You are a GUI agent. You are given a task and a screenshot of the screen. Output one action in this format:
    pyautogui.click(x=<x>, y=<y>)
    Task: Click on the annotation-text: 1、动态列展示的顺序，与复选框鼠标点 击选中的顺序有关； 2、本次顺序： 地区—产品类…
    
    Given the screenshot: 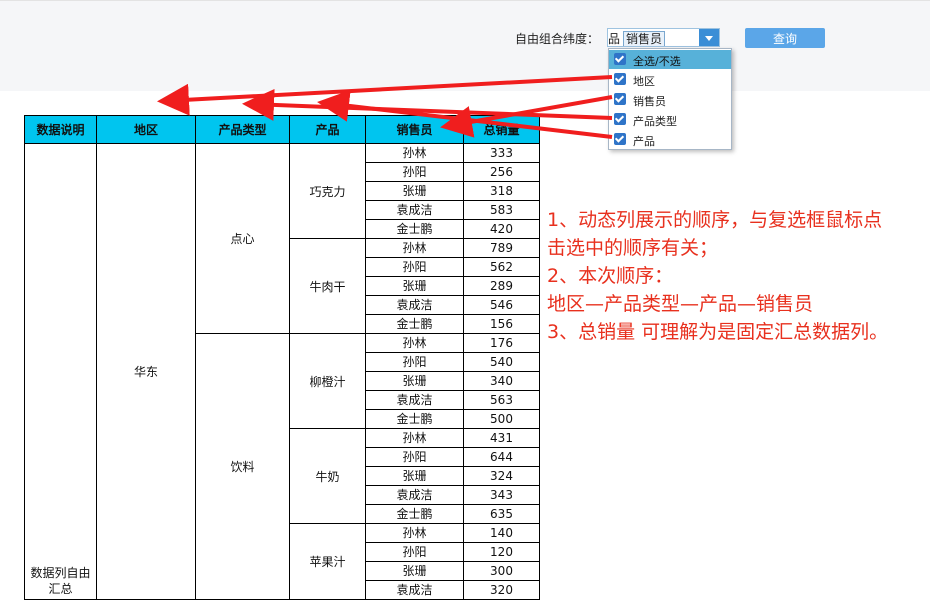 What is the action you would take?
    pyautogui.click(x=737, y=276)
    